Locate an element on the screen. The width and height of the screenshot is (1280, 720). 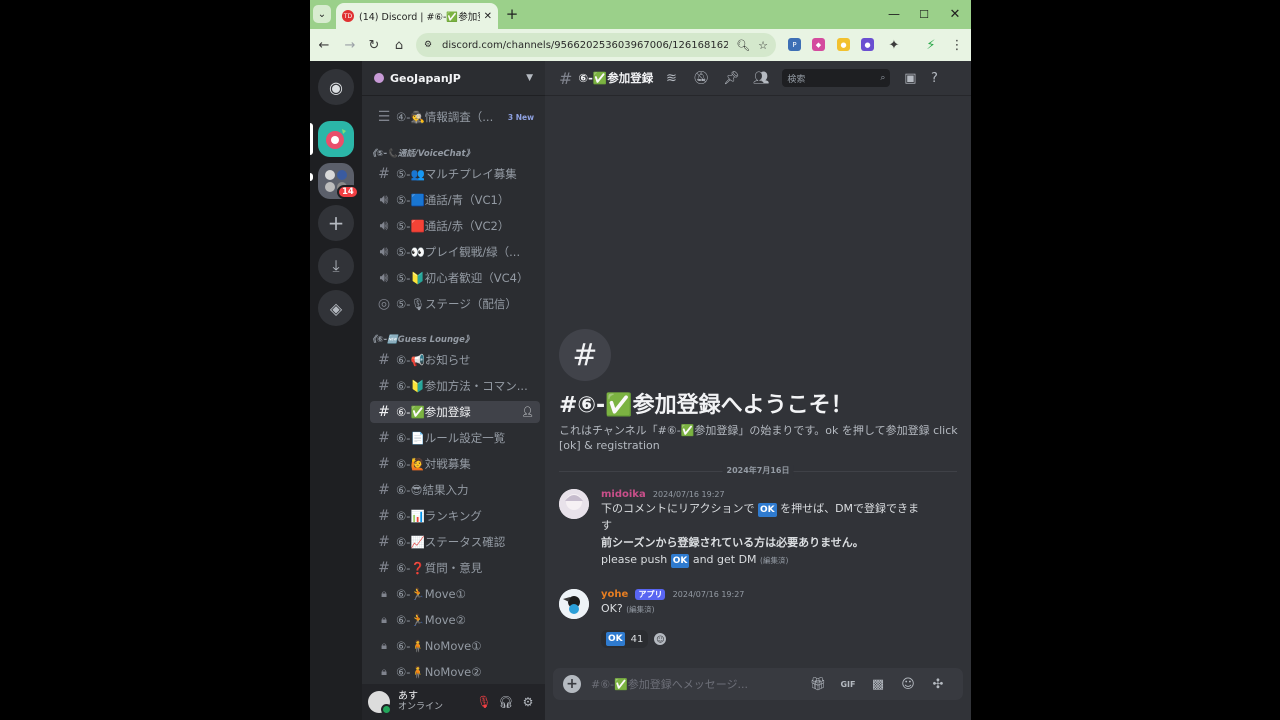
download-apps-icon: ⤓ is located at coordinates (336, 266).